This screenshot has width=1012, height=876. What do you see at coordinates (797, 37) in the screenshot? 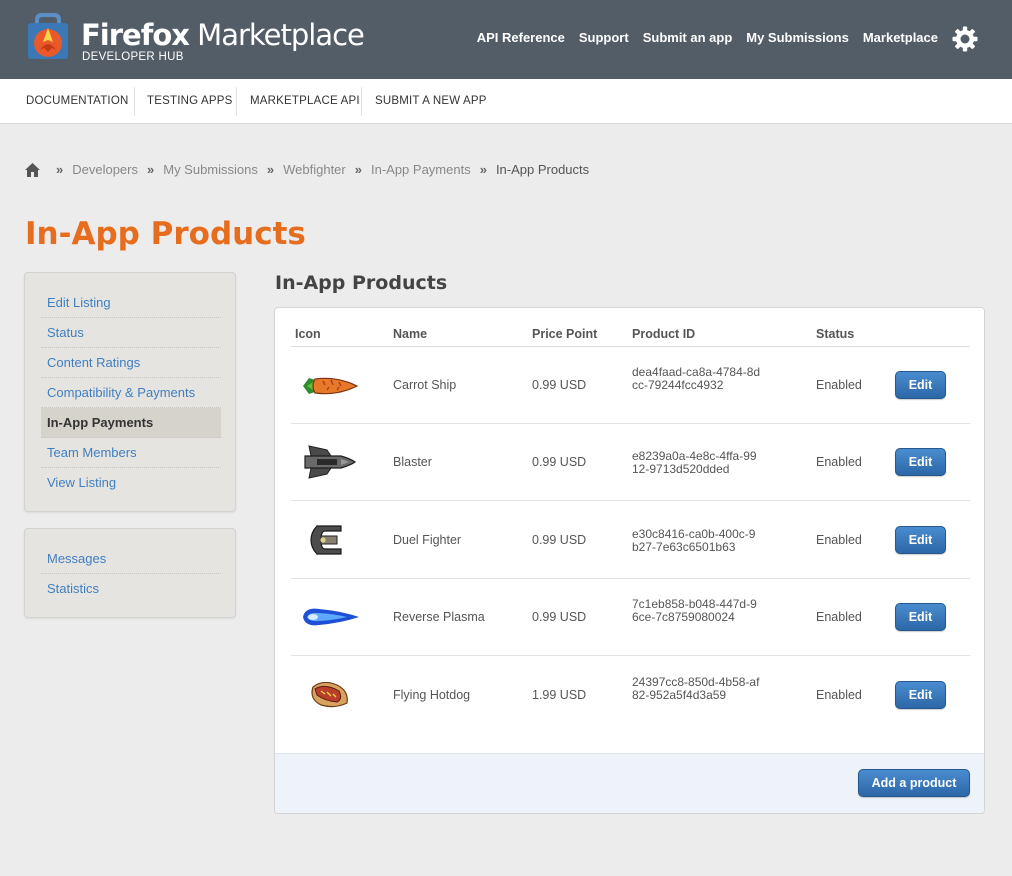
I see `nav-my-submissions: My Submissions` at bounding box center [797, 37].